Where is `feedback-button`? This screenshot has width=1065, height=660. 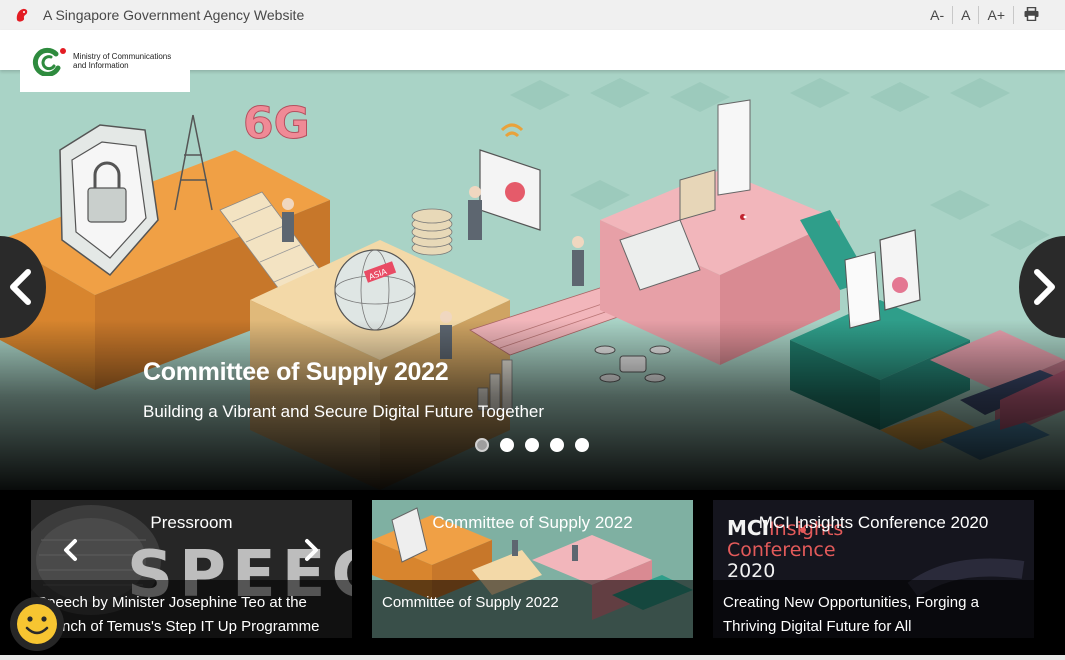
feedback-button is located at coordinates (37, 624).